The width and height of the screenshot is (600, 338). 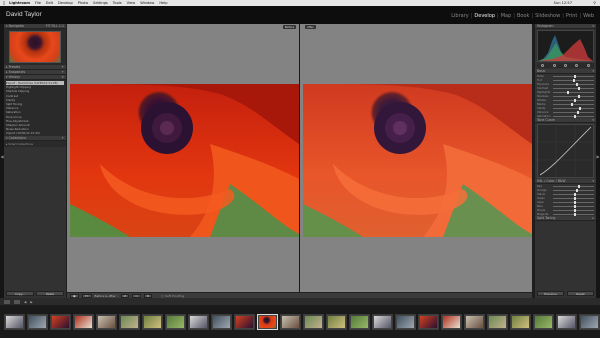 What do you see at coordinates (598, 161) in the screenshot?
I see `right-edge: ▶` at bounding box center [598, 161].